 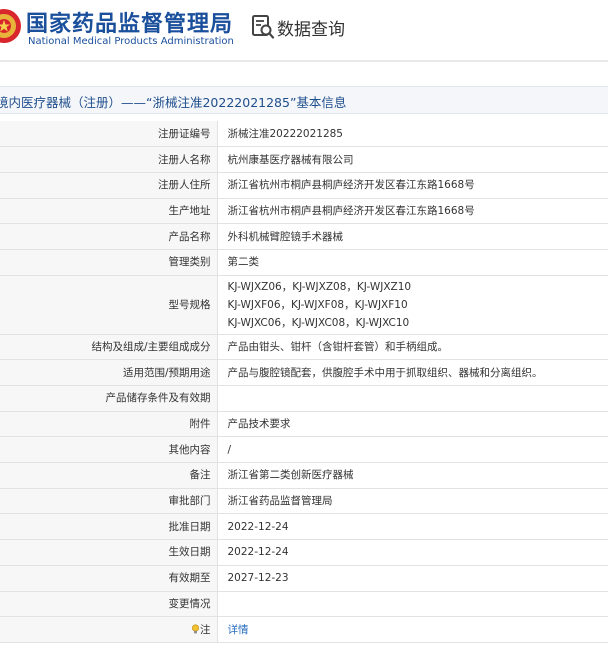 What do you see at coordinates (109, 450) in the screenshot?
I see `field-label: 其他内容` at bounding box center [109, 450].